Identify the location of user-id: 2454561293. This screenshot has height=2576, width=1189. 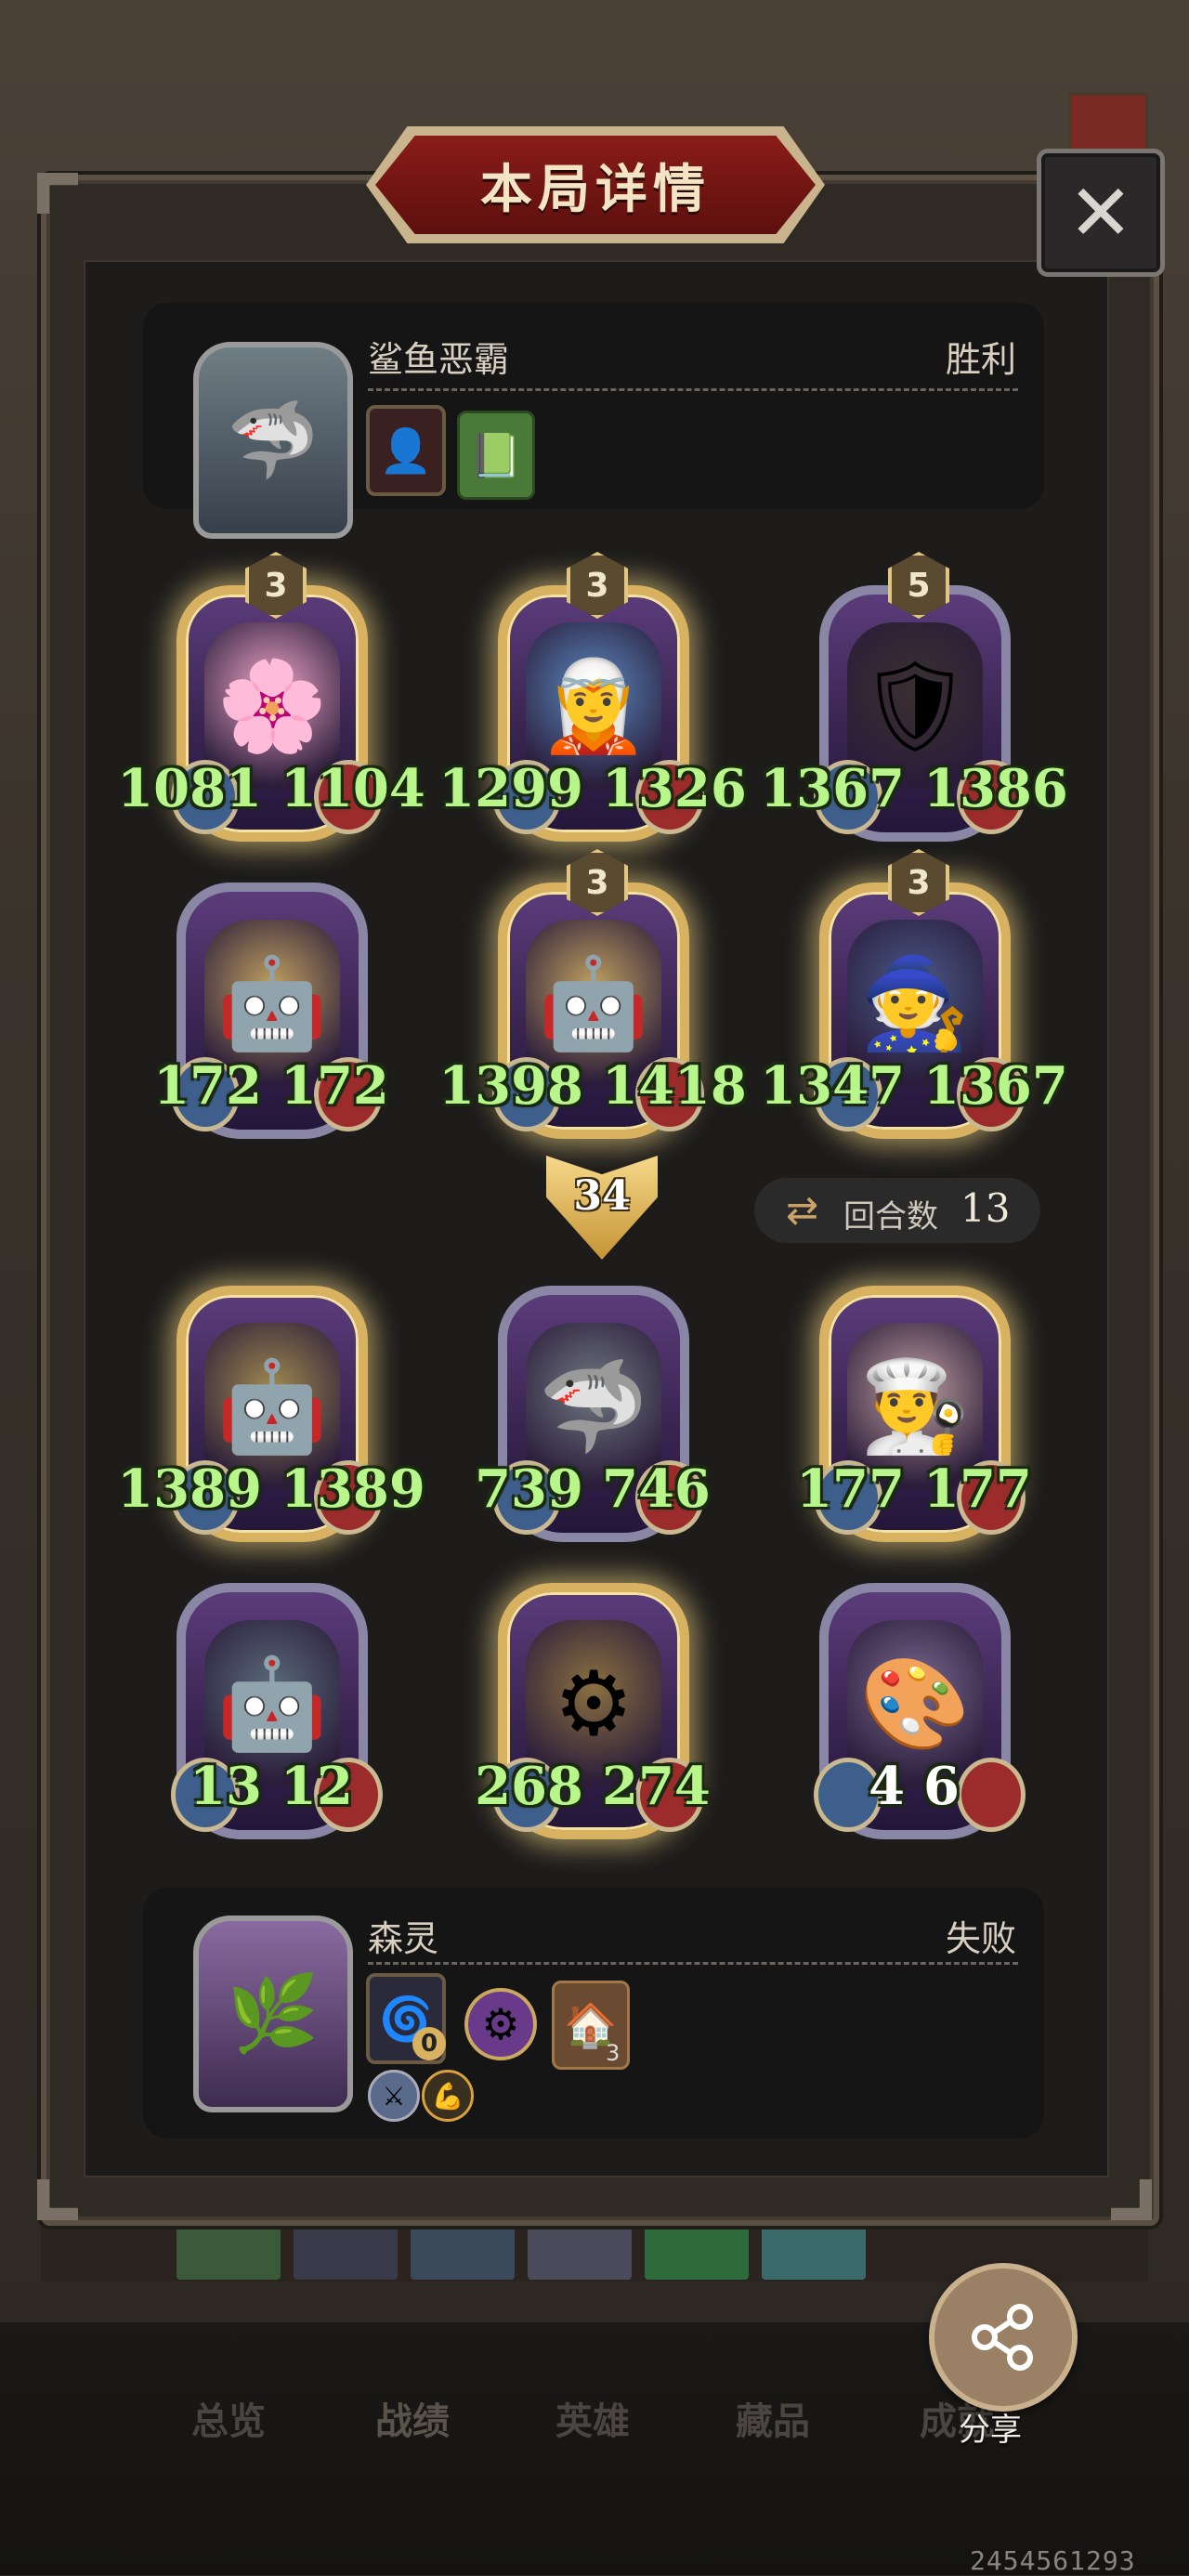
(1053, 2561).